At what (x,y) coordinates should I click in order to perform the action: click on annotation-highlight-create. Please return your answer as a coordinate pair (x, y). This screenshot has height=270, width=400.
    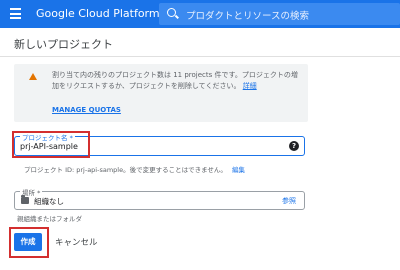
    Looking at the image, I should click on (29, 242).